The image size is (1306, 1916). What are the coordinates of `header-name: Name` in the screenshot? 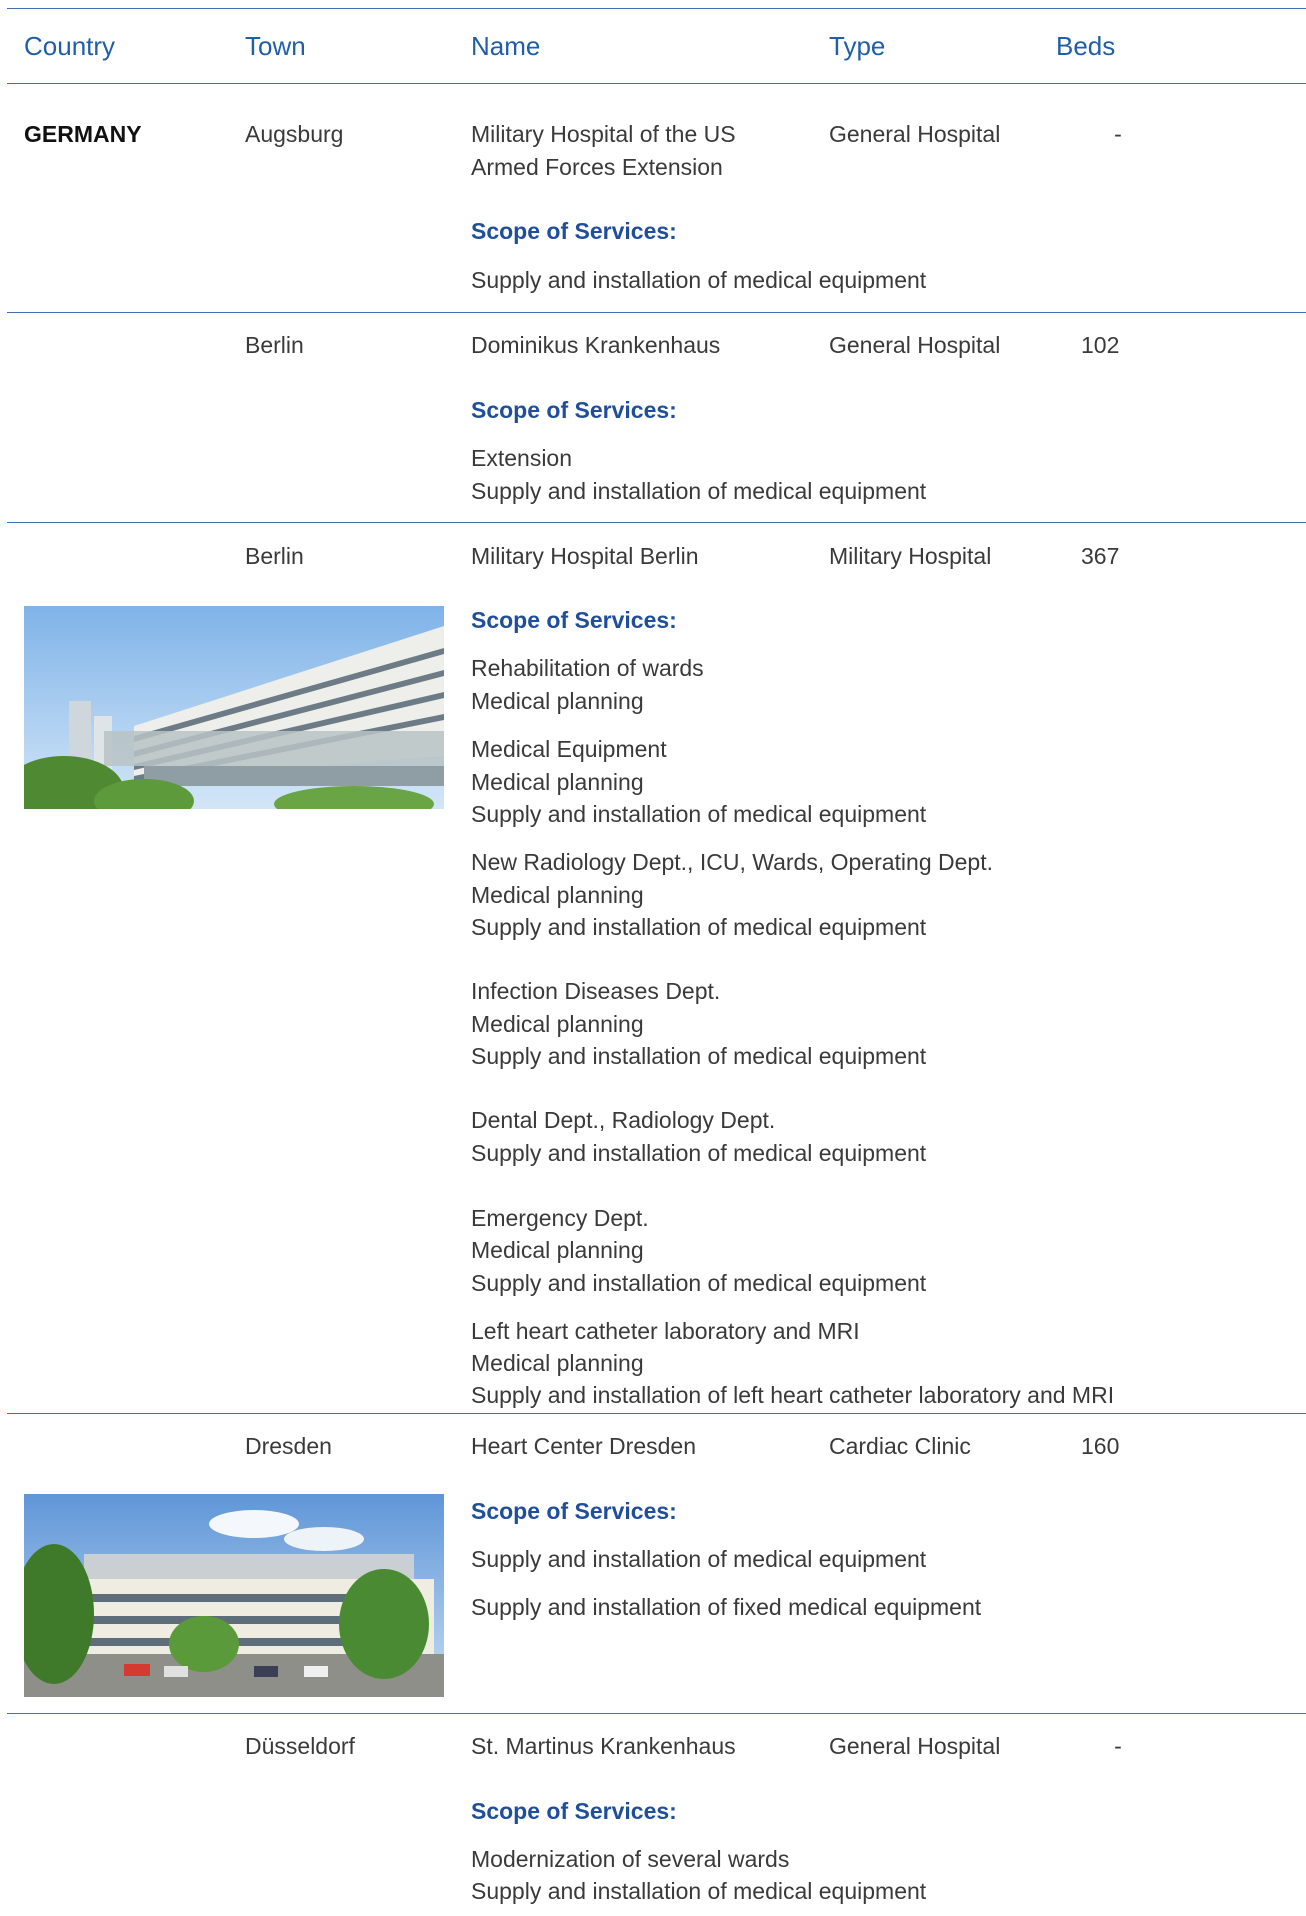 It's located at (506, 46).